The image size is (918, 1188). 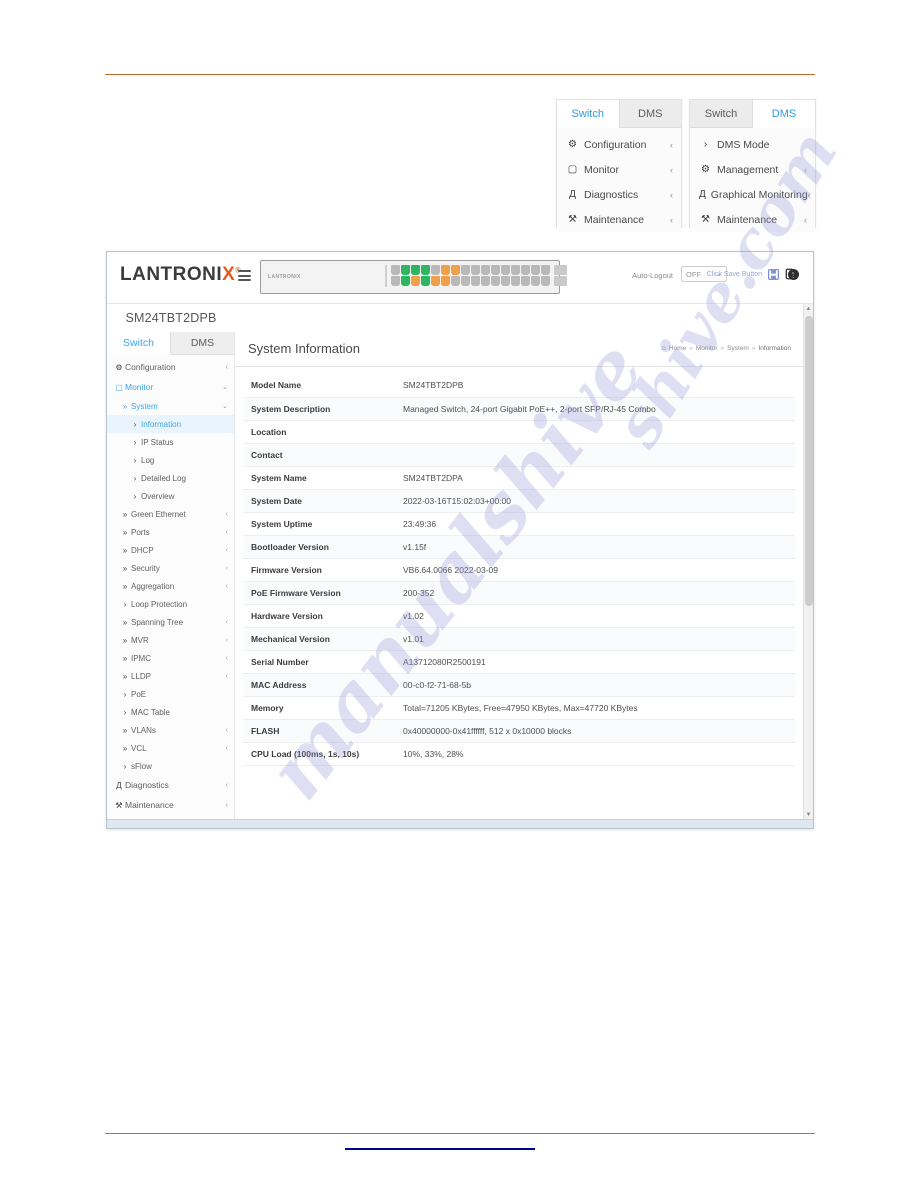 I want to click on menu-item-dms-mode: › DMS Mode, so click(x=752, y=144).